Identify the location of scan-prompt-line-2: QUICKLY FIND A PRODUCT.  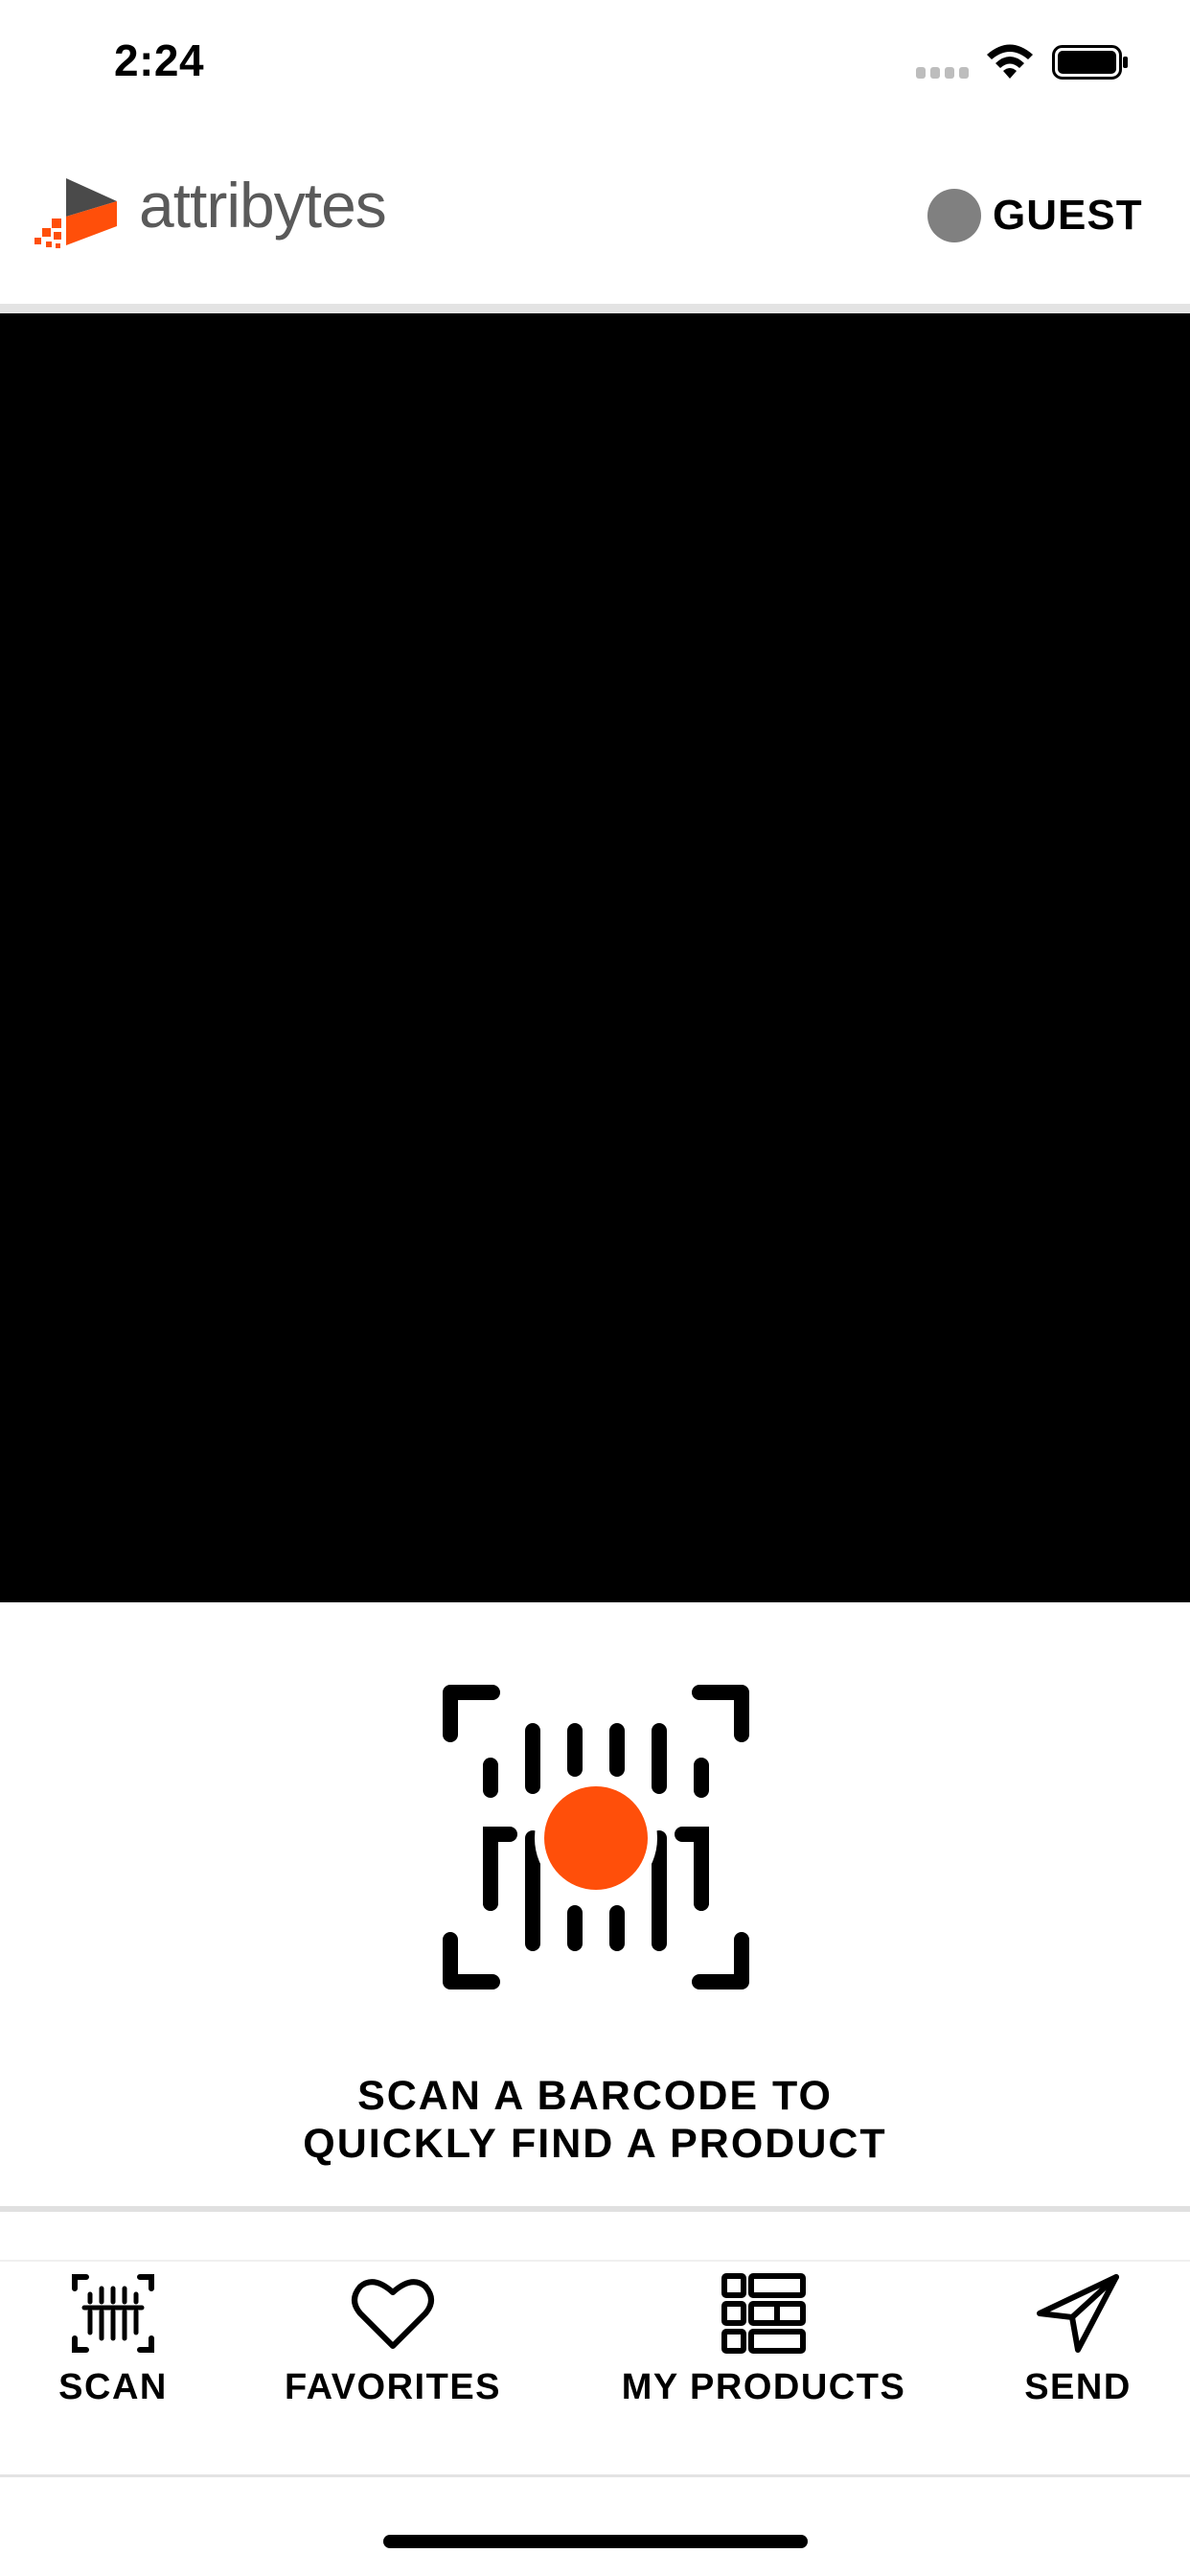
(595, 2144).